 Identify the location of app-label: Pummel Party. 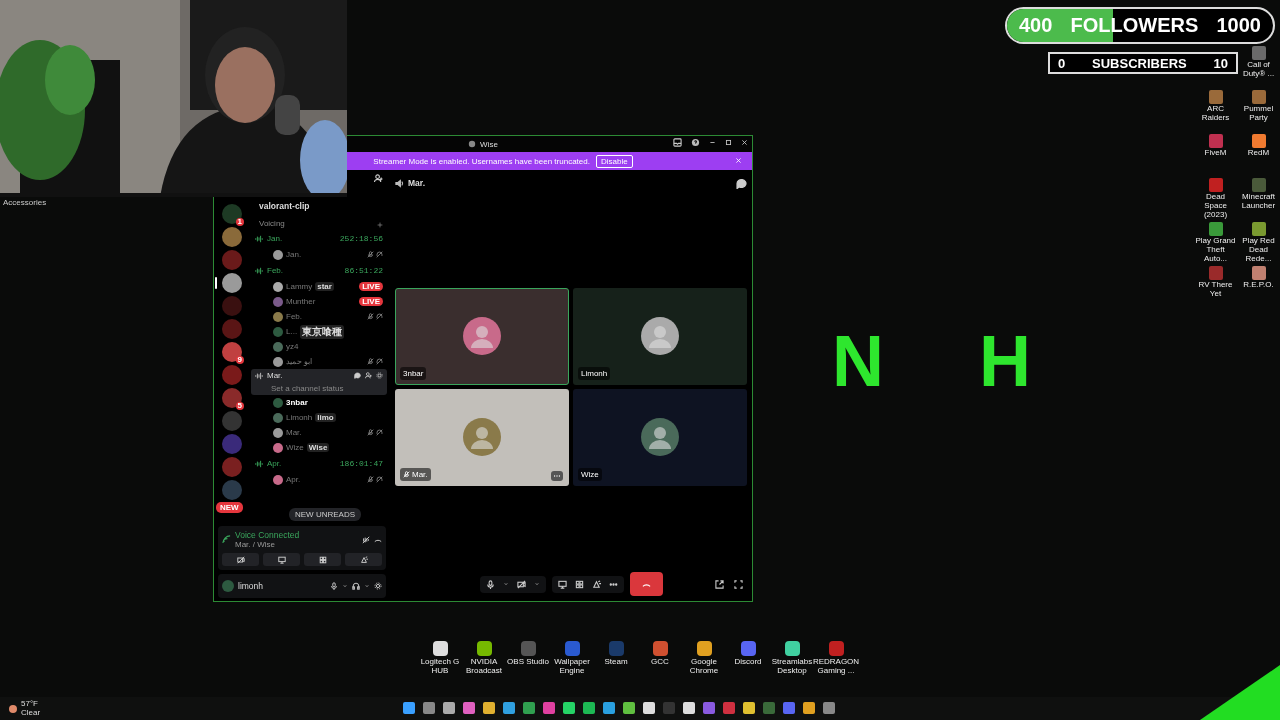
(1258, 114).